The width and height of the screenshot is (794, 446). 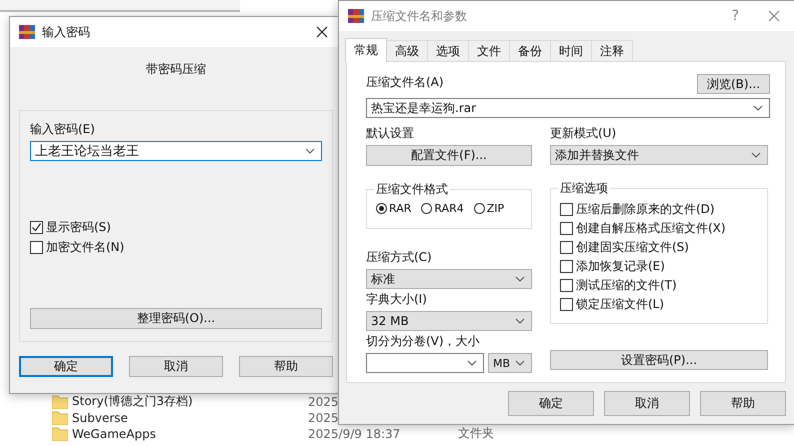 What do you see at coordinates (661, 285) in the screenshot?
I see `checkbox: 测试压缩的文件(T)` at bounding box center [661, 285].